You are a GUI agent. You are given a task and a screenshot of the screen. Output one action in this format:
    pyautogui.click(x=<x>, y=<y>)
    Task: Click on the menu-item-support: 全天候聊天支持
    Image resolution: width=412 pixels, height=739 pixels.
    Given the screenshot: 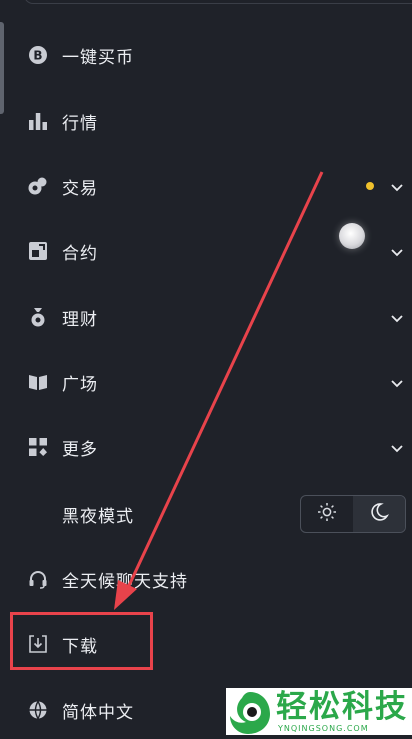 What is the action you would take?
    pyautogui.click(x=206, y=579)
    